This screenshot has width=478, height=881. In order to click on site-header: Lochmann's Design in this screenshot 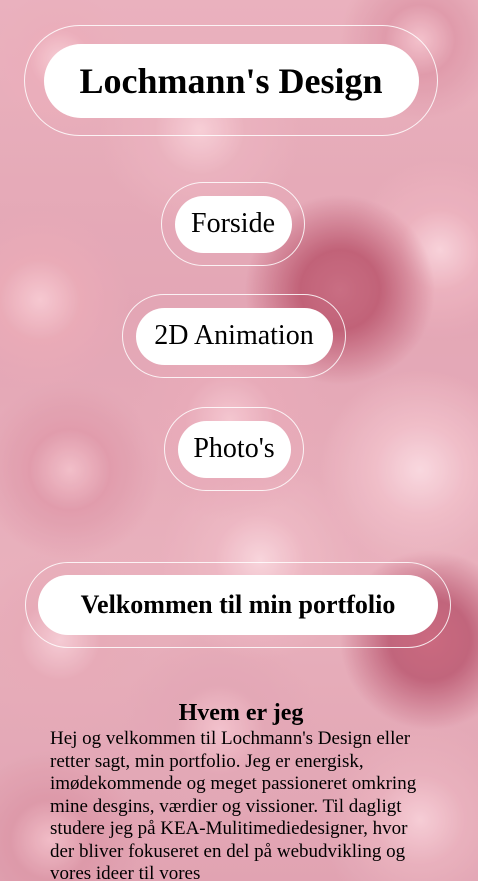, I will do `click(231, 80)`.